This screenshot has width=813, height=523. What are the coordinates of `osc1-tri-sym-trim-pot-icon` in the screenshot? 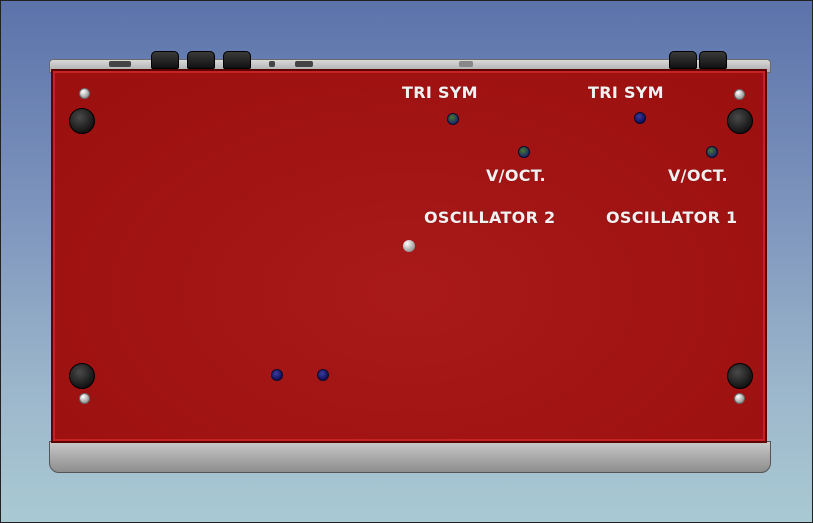 It's located at (640, 118).